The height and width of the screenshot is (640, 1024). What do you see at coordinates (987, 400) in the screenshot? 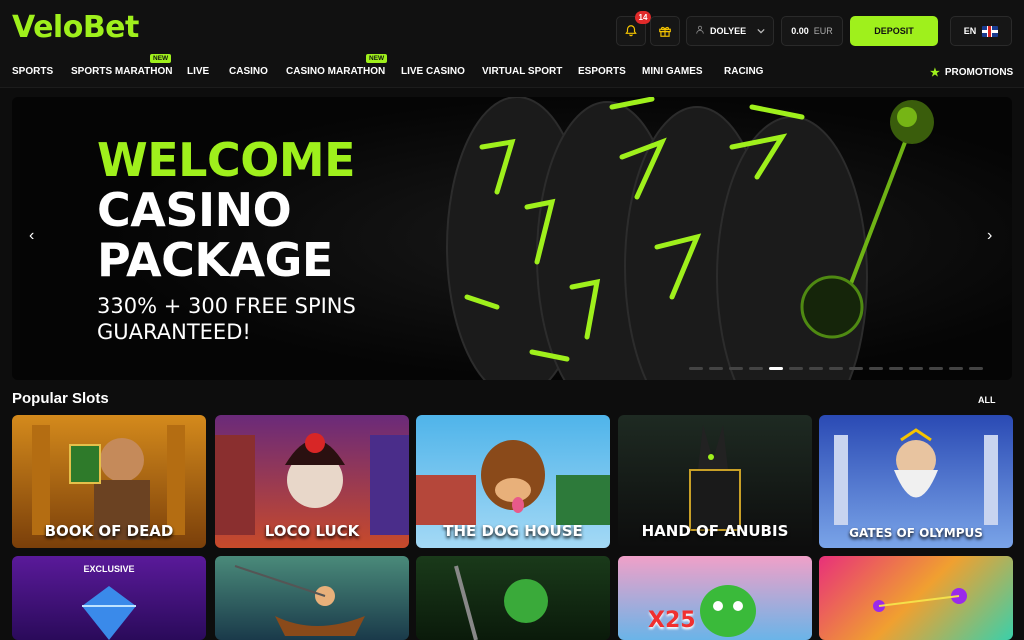
I see `view-all-link: ALL` at bounding box center [987, 400].